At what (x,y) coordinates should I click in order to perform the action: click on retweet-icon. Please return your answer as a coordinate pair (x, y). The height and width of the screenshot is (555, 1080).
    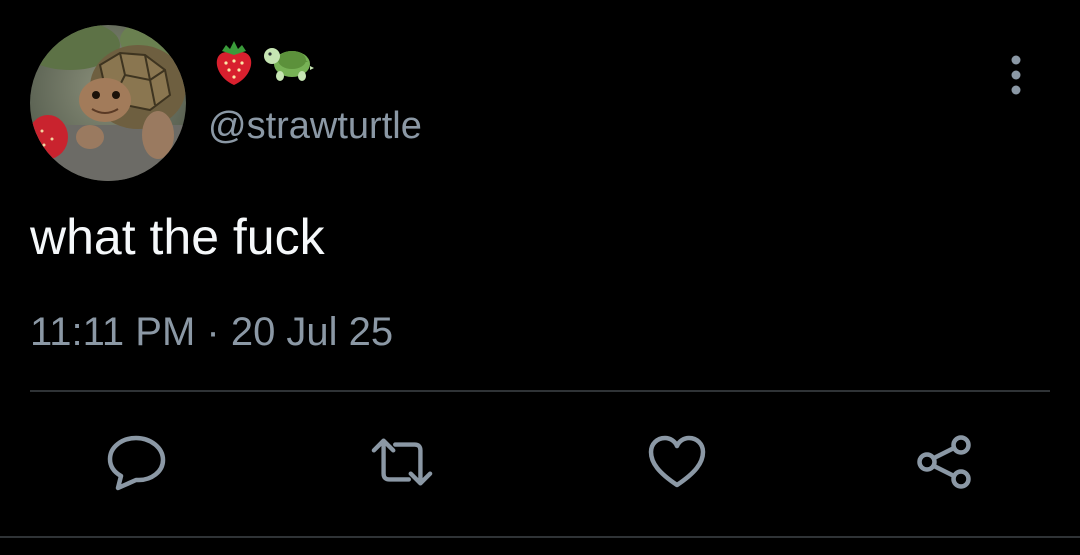
    Looking at the image, I should click on (402, 462).